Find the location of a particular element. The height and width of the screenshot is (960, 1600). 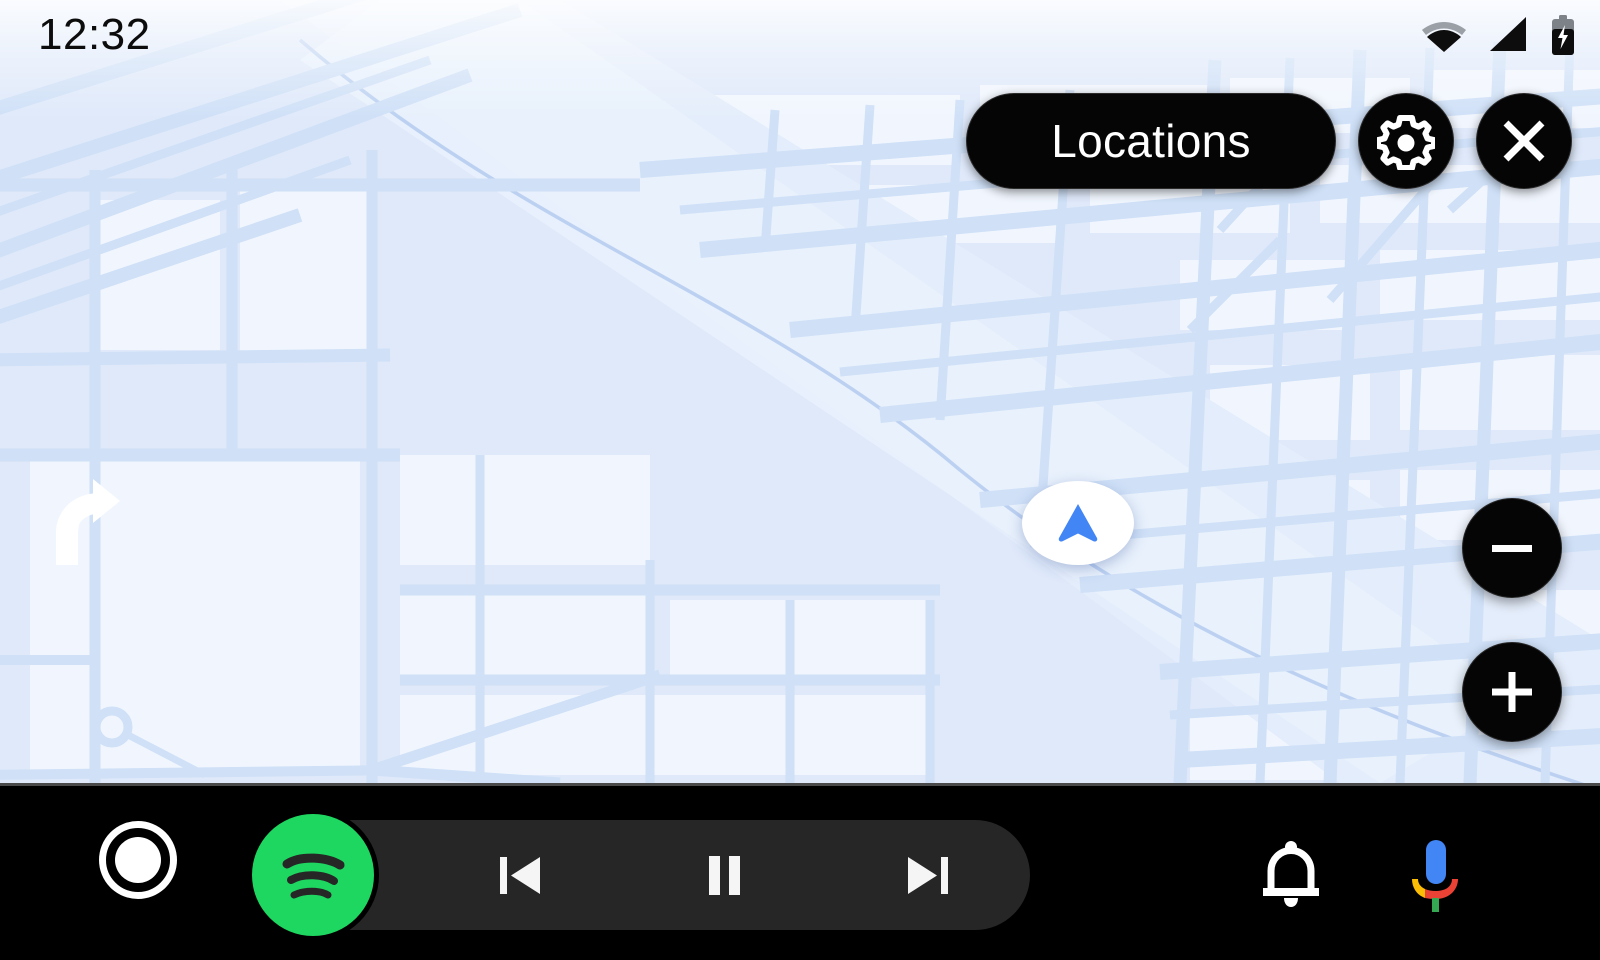

map-zoom-controls is located at coordinates (1512, 620).